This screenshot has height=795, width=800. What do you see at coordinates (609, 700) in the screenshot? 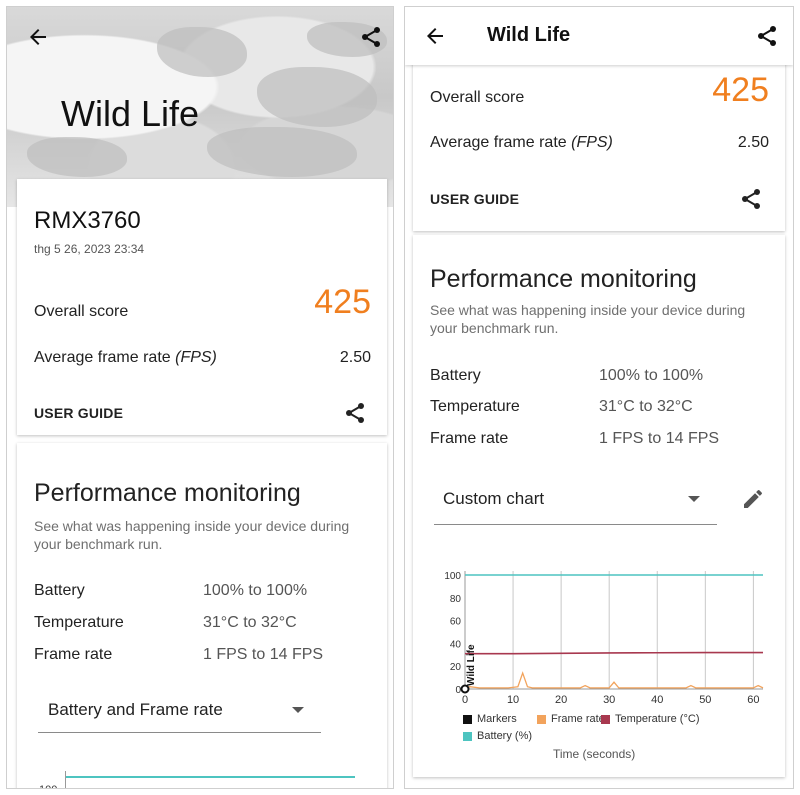
I see `x-tick-label: 30` at bounding box center [609, 700].